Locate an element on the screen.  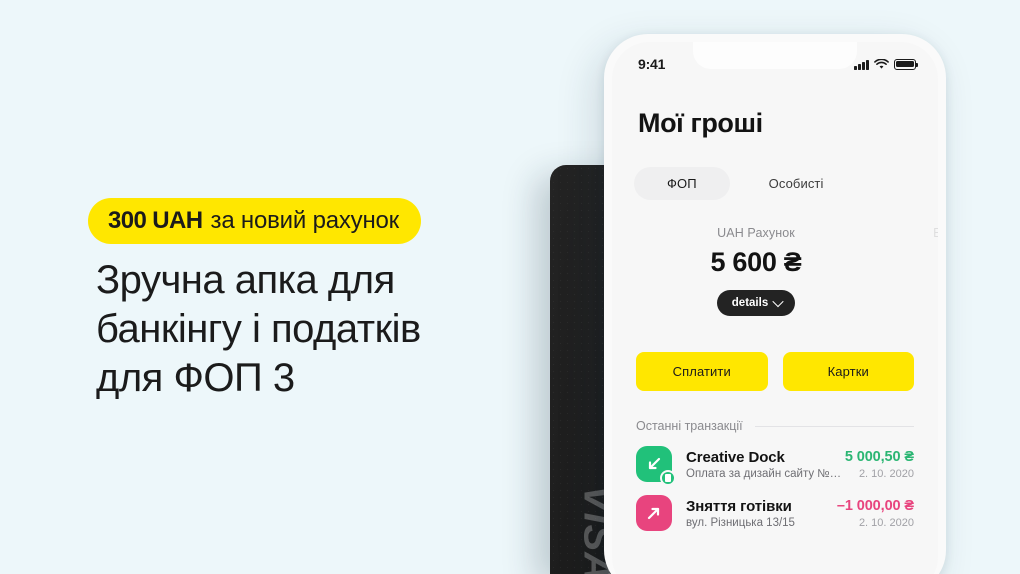
page-title: Мої гроші is located at coordinates (700, 123).